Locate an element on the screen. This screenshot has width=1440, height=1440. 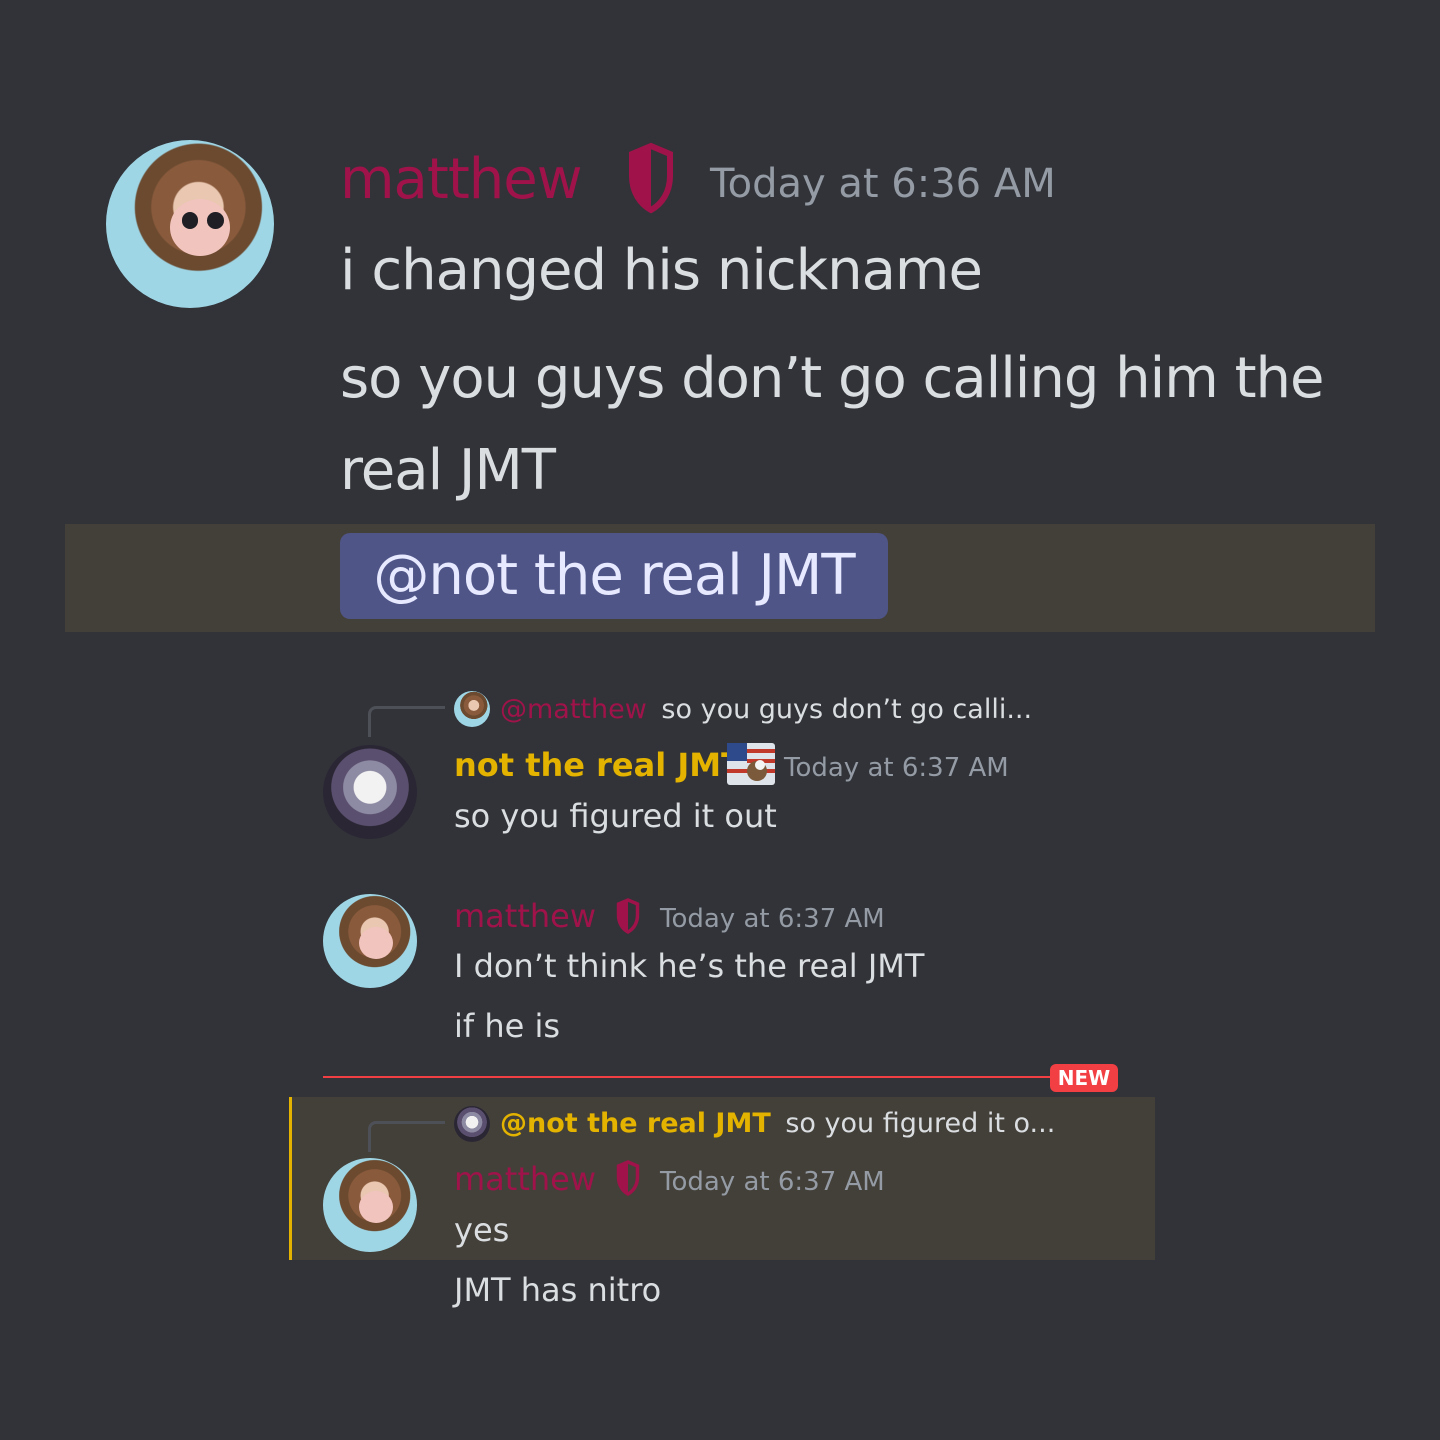
message-line: so you figured it out is located at coordinates (615, 816).